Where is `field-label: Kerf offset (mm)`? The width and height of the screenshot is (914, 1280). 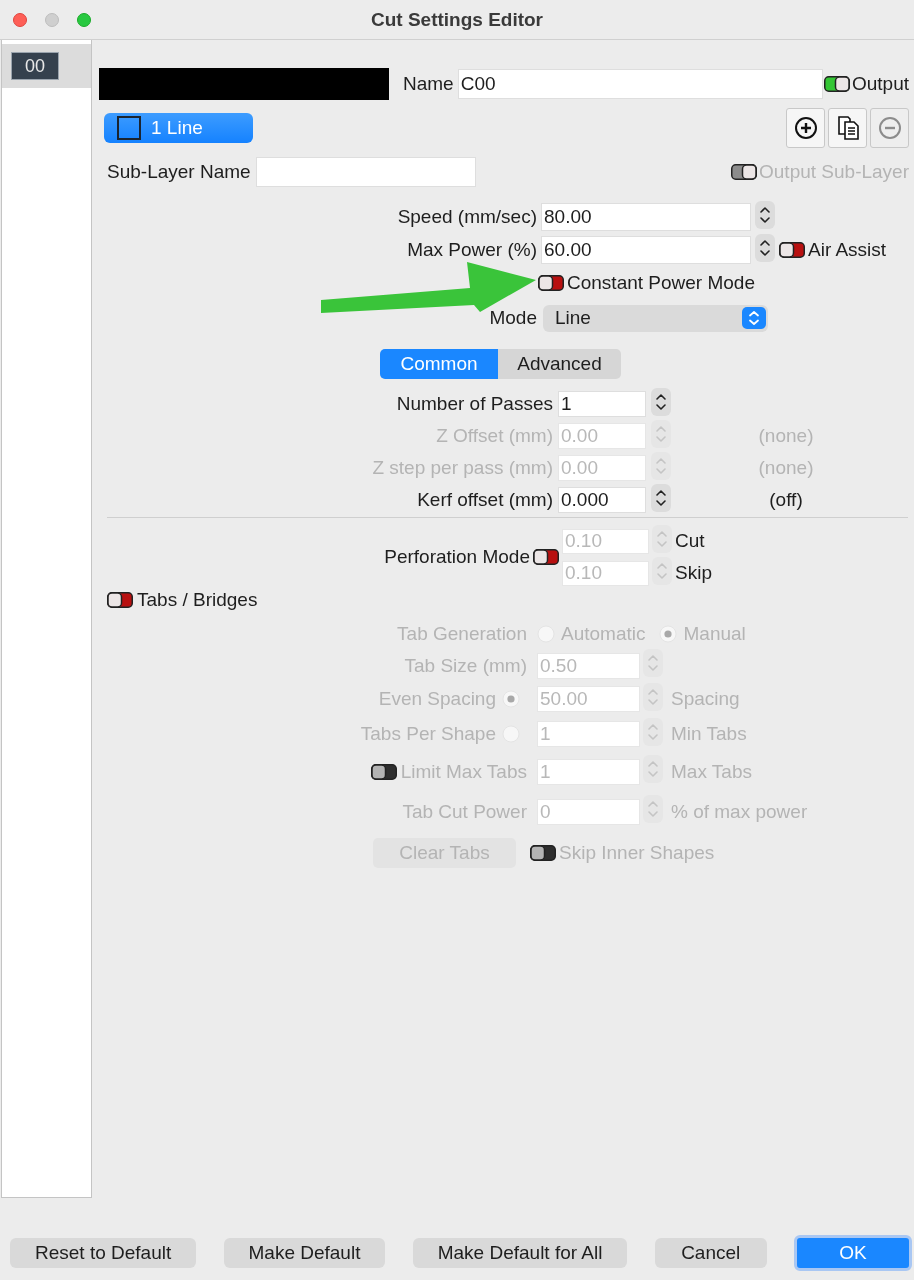 field-label: Kerf offset (mm) is located at coordinates (485, 500).